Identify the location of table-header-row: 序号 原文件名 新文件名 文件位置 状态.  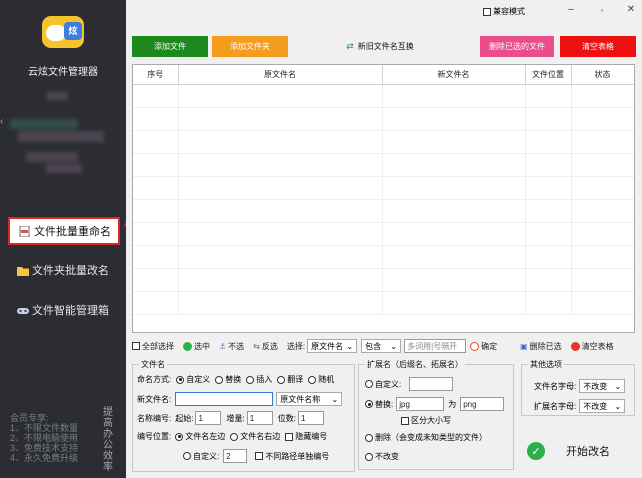
(383, 75).